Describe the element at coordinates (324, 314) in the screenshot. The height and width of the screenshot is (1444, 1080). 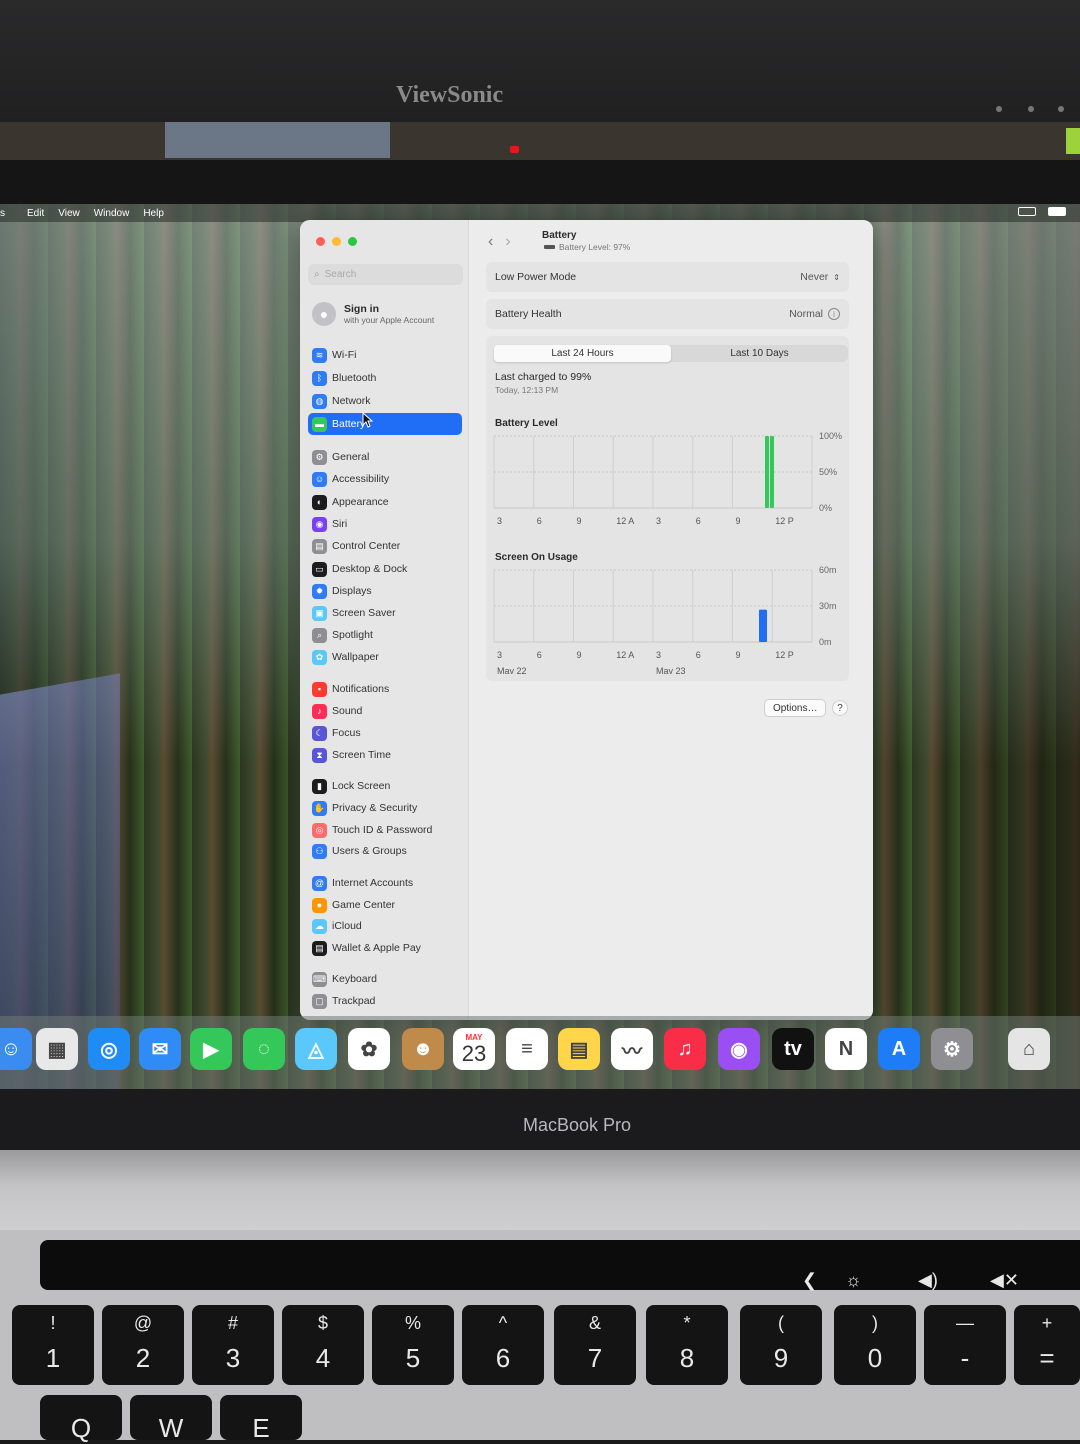
I see `avatar: ●` at that location.